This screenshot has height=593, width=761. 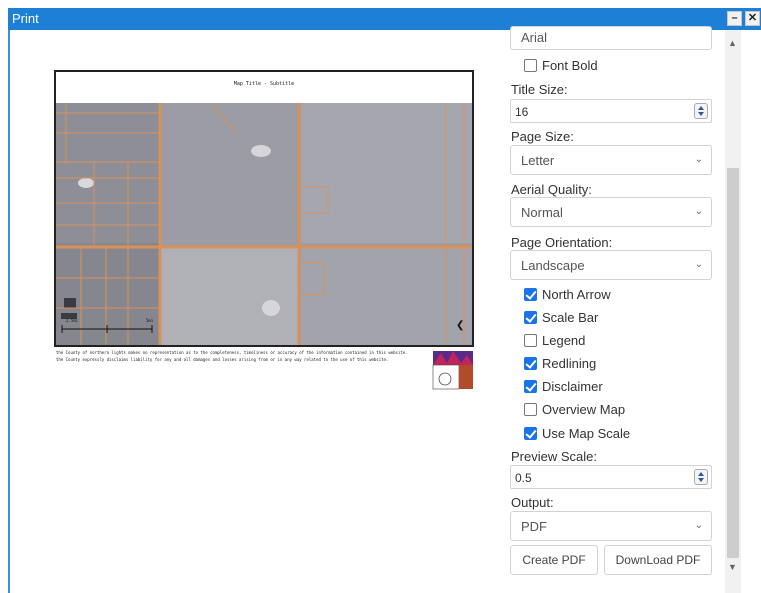 I want to click on overview-map-label: Overview Map, so click(x=584, y=409).